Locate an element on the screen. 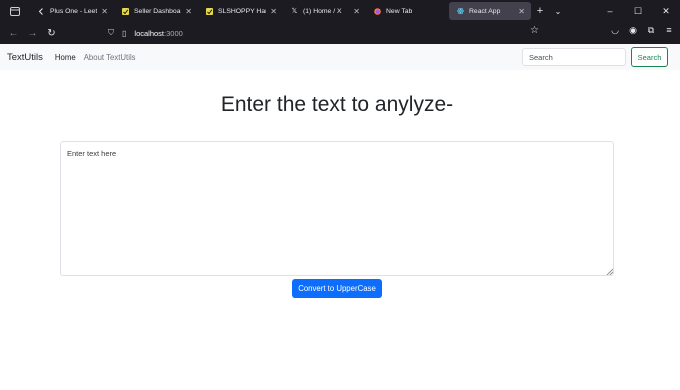 This screenshot has height=390, width=680. navbar-brand: TextUtils is located at coordinates (25, 57).